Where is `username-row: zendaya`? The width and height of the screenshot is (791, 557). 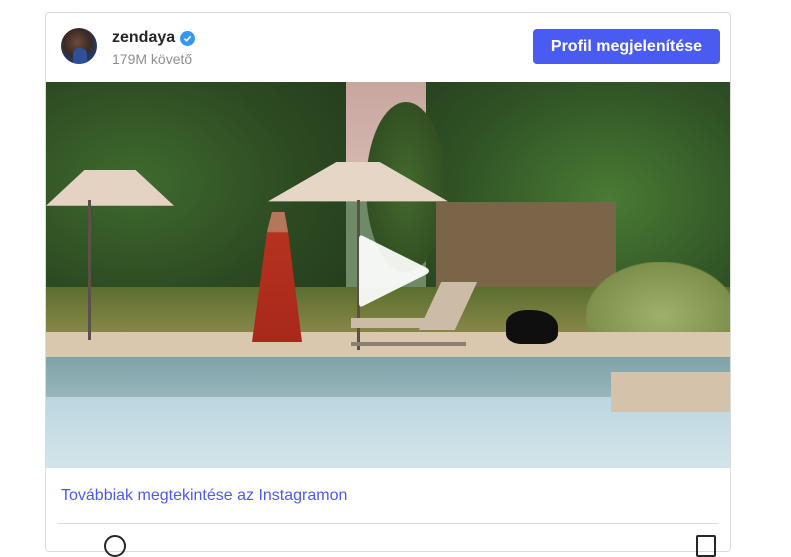 username-row: zendaya is located at coordinates (154, 38).